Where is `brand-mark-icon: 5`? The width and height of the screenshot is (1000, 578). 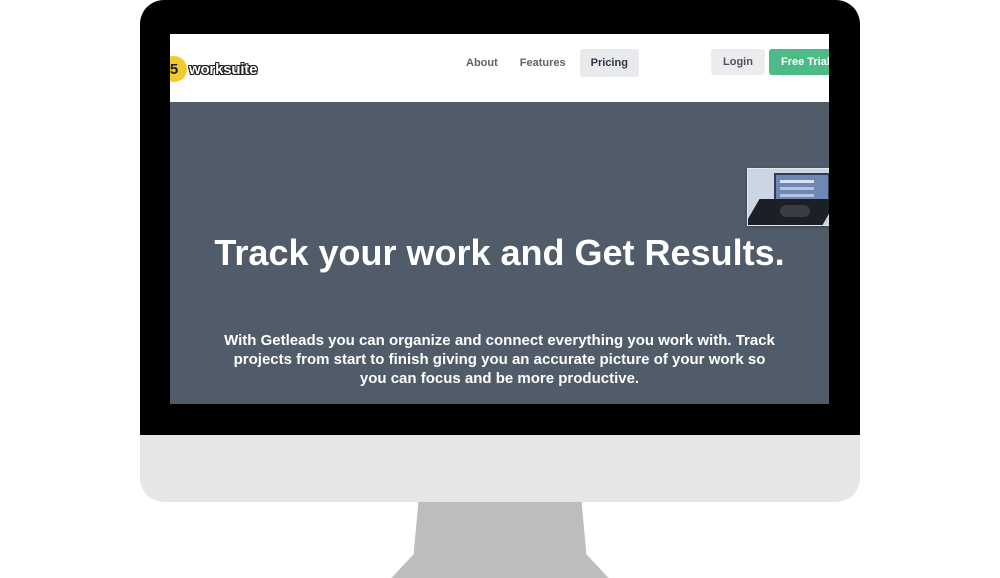 brand-mark-icon: 5 is located at coordinates (178, 69).